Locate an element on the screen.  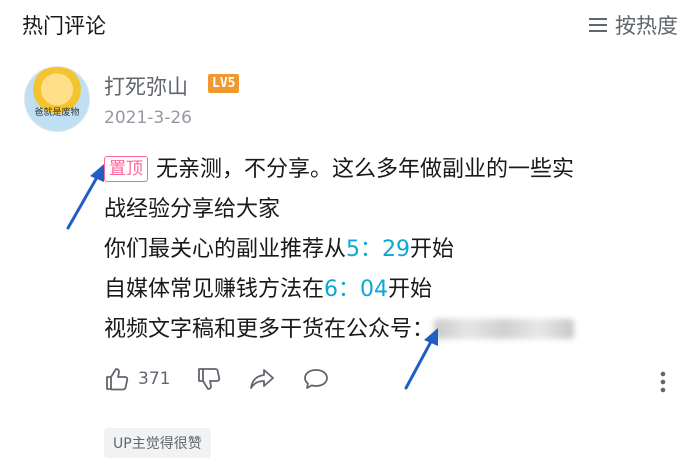
comment-line-4: 自媒体常见赚钱方法在6：04开始 is located at coordinates (394, 290).